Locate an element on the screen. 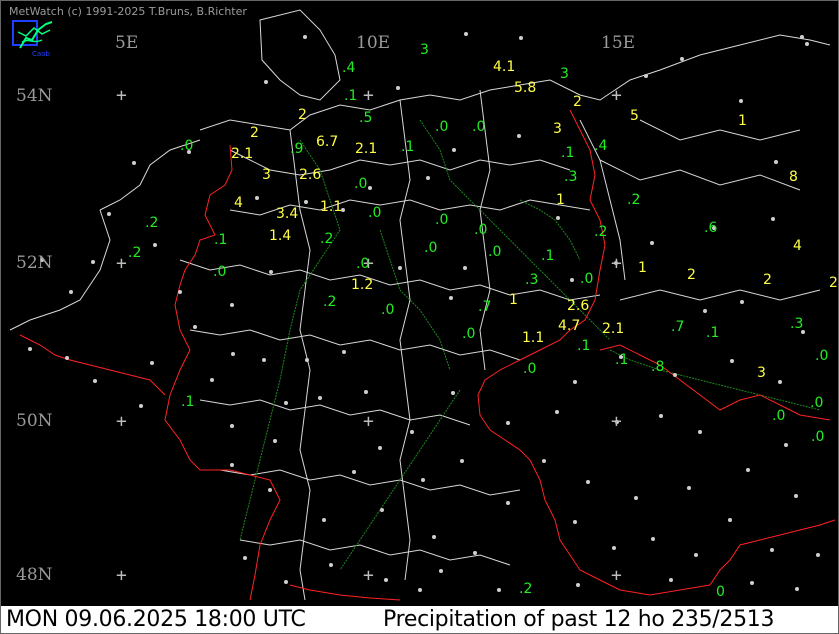  latitude-label-52n: 52N is located at coordinates (34, 263).